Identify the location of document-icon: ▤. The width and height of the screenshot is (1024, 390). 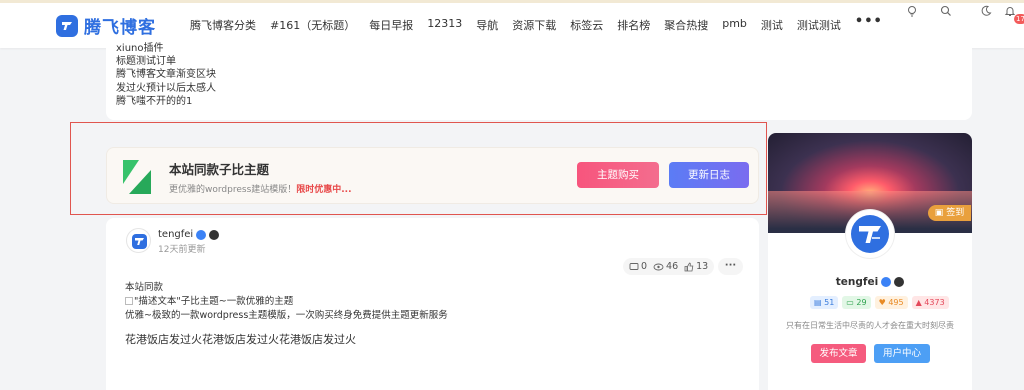
(818, 302).